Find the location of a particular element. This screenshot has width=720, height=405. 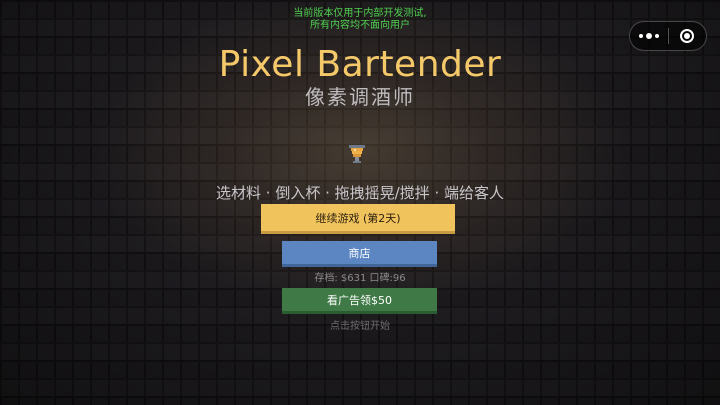

shop-button: 商店 is located at coordinates (359, 254).